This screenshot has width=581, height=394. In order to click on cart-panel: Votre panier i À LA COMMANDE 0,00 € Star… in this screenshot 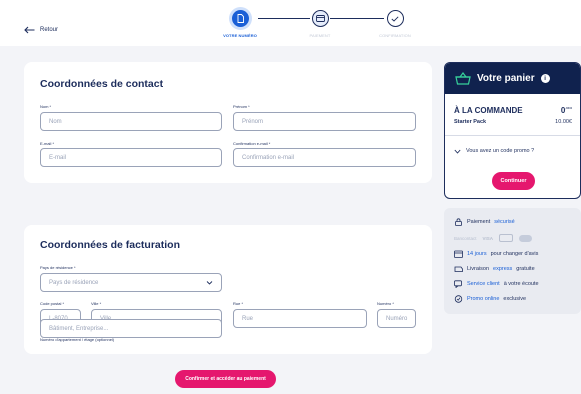, I will do `click(512, 130)`.